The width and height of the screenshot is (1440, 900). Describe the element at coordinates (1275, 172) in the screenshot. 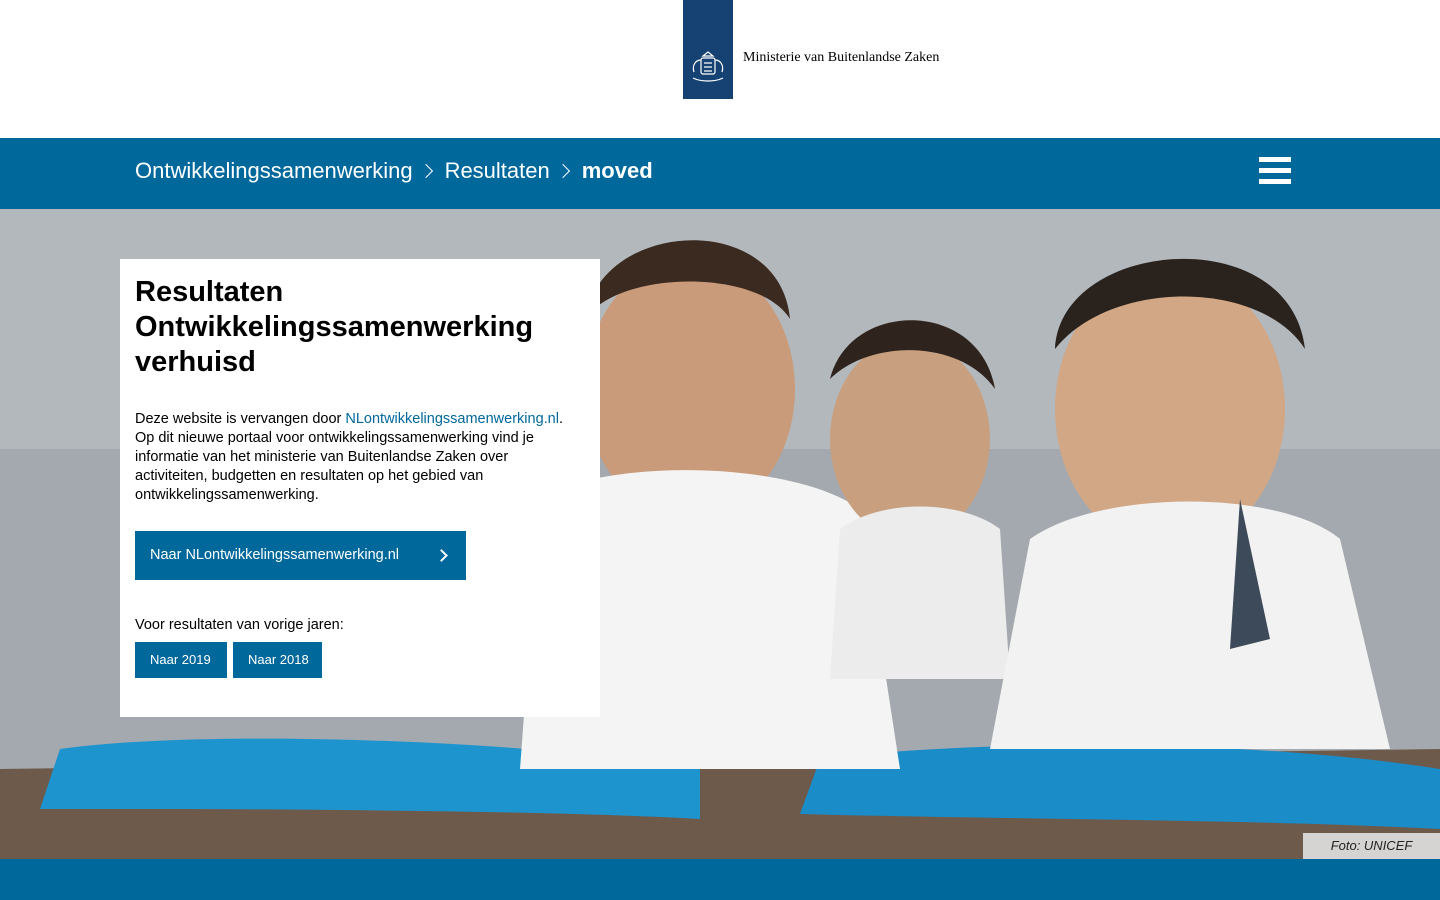

I see `hamburger-menu-icon` at that location.